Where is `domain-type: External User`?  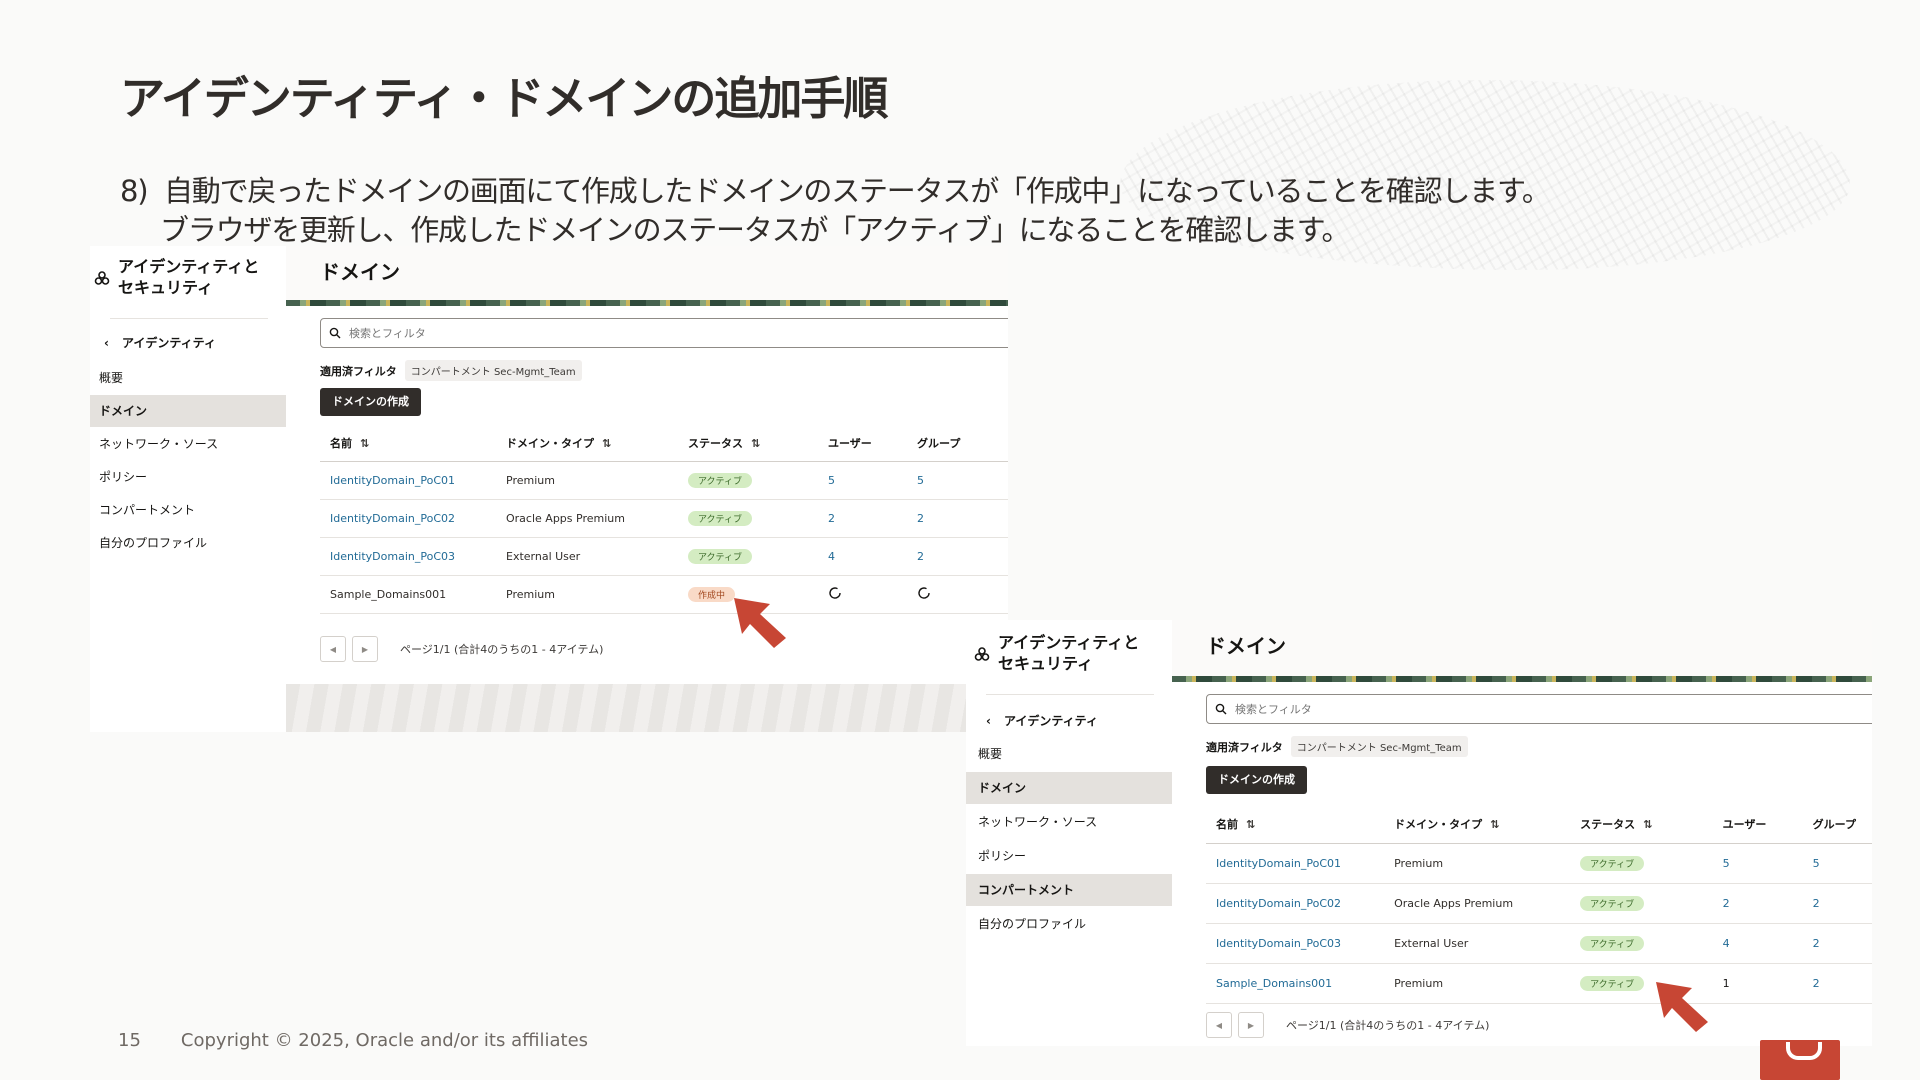 domain-type: External User is located at coordinates (543, 556).